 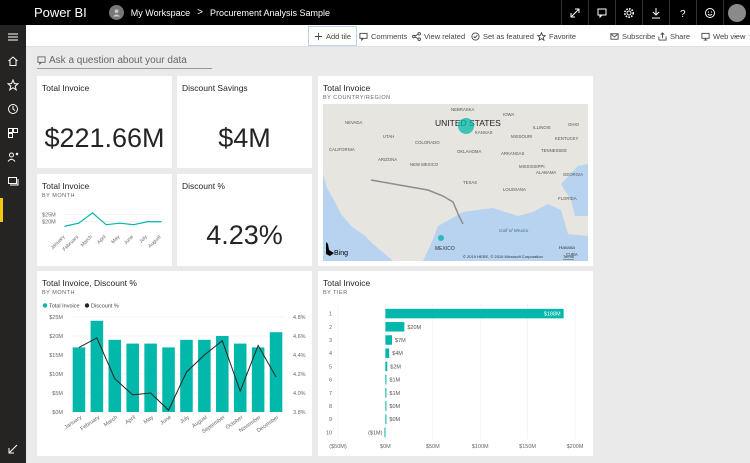 I want to click on tile-total-invoice: Total Invoice $221.66M, so click(x=104, y=122).